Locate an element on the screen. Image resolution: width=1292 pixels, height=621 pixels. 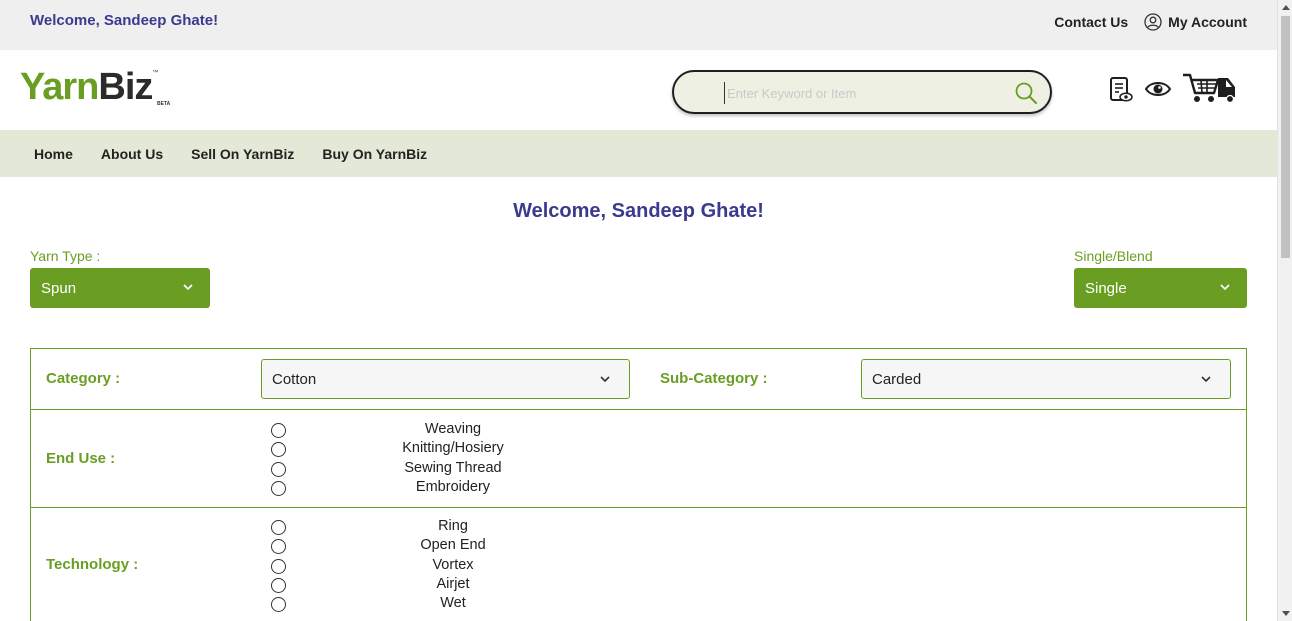
category-value: Cotton is located at coordinates (294, 379).